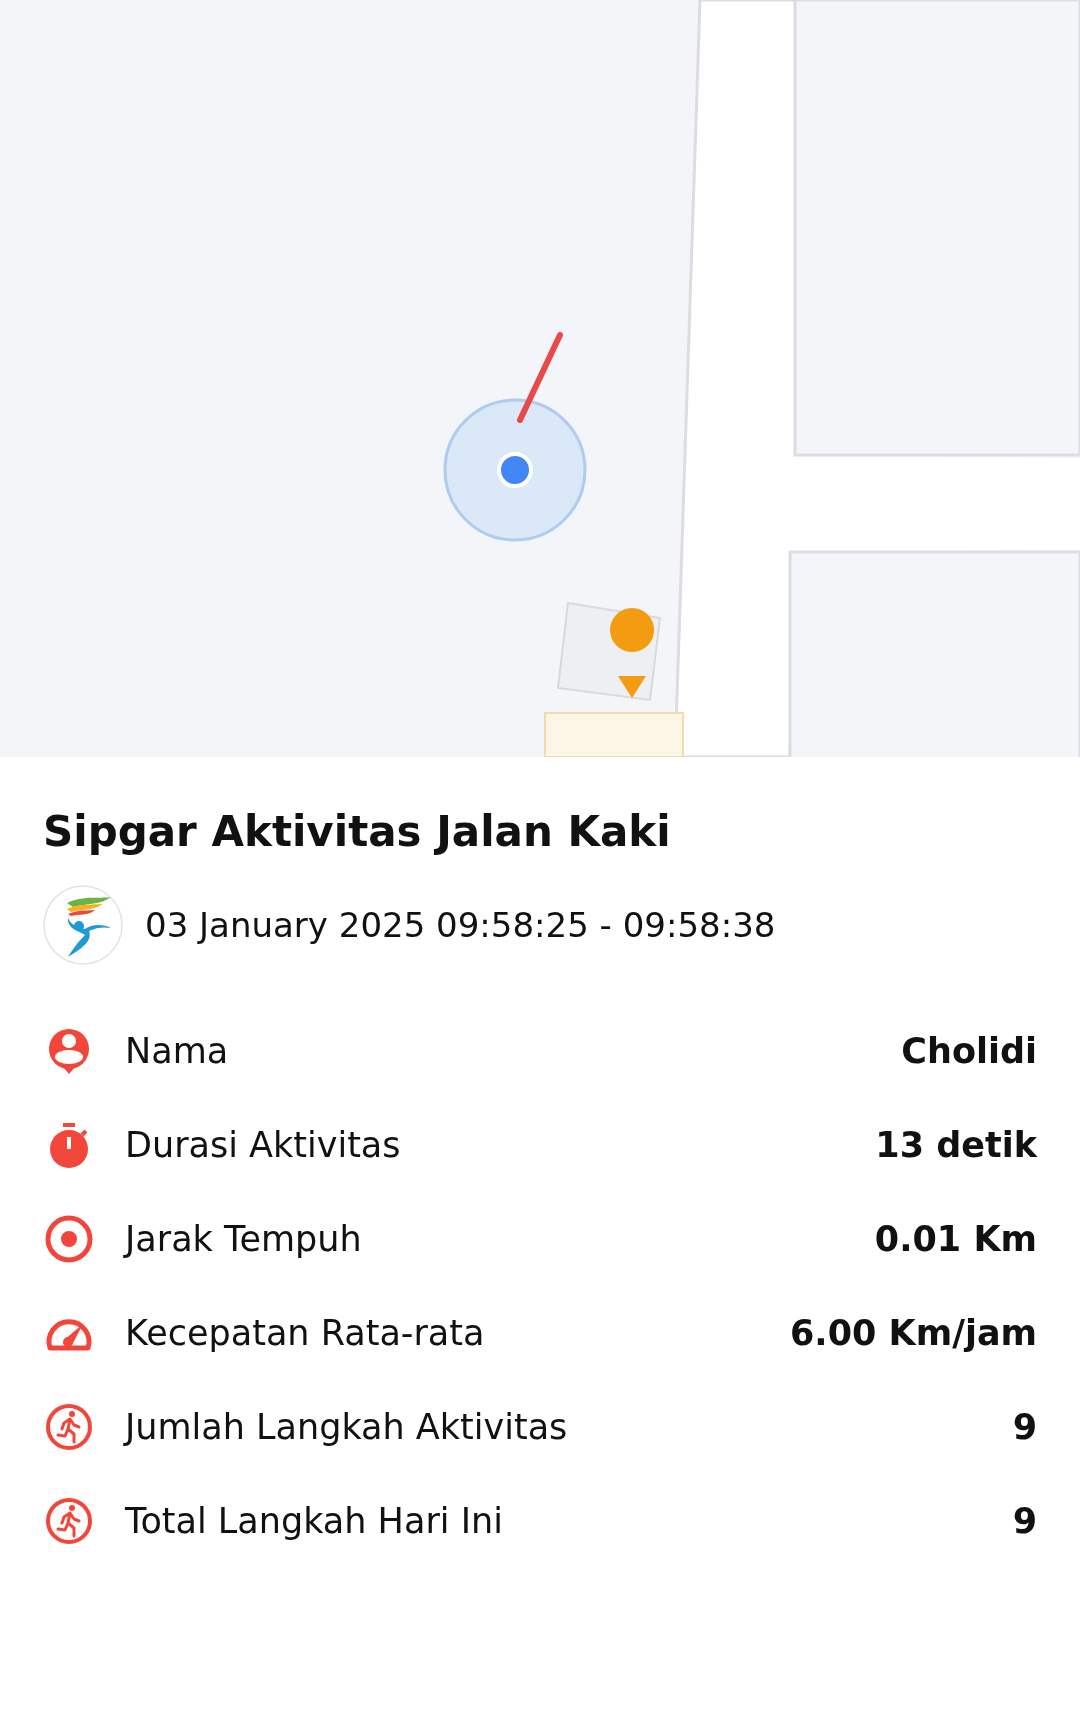 The width and height of the screenshot is (1080, 1713). I want to click on stat-label: Total Langkah Hari Ini, so click(314, 1521).